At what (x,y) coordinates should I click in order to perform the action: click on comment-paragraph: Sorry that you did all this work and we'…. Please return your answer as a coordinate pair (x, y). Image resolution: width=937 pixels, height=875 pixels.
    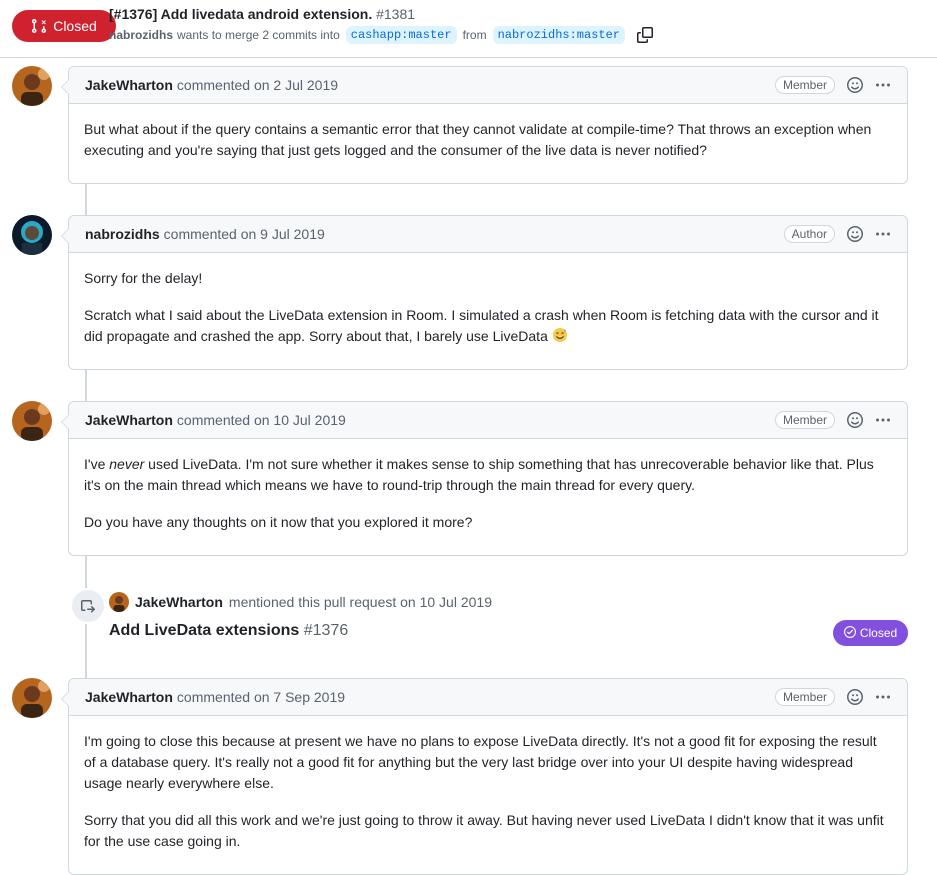
    Looking at the image, I should click on (484, 830).